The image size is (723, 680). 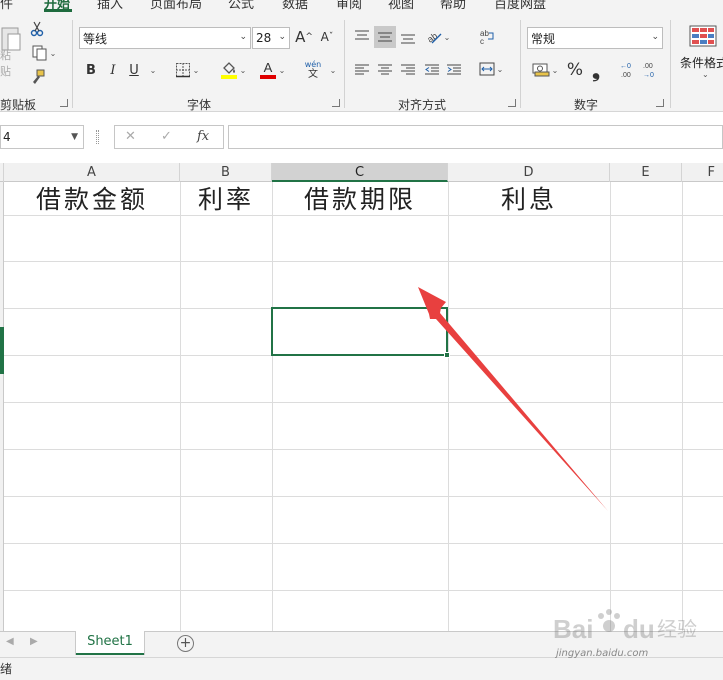 I want to click on align-right-button, so click(x=408, y=70).